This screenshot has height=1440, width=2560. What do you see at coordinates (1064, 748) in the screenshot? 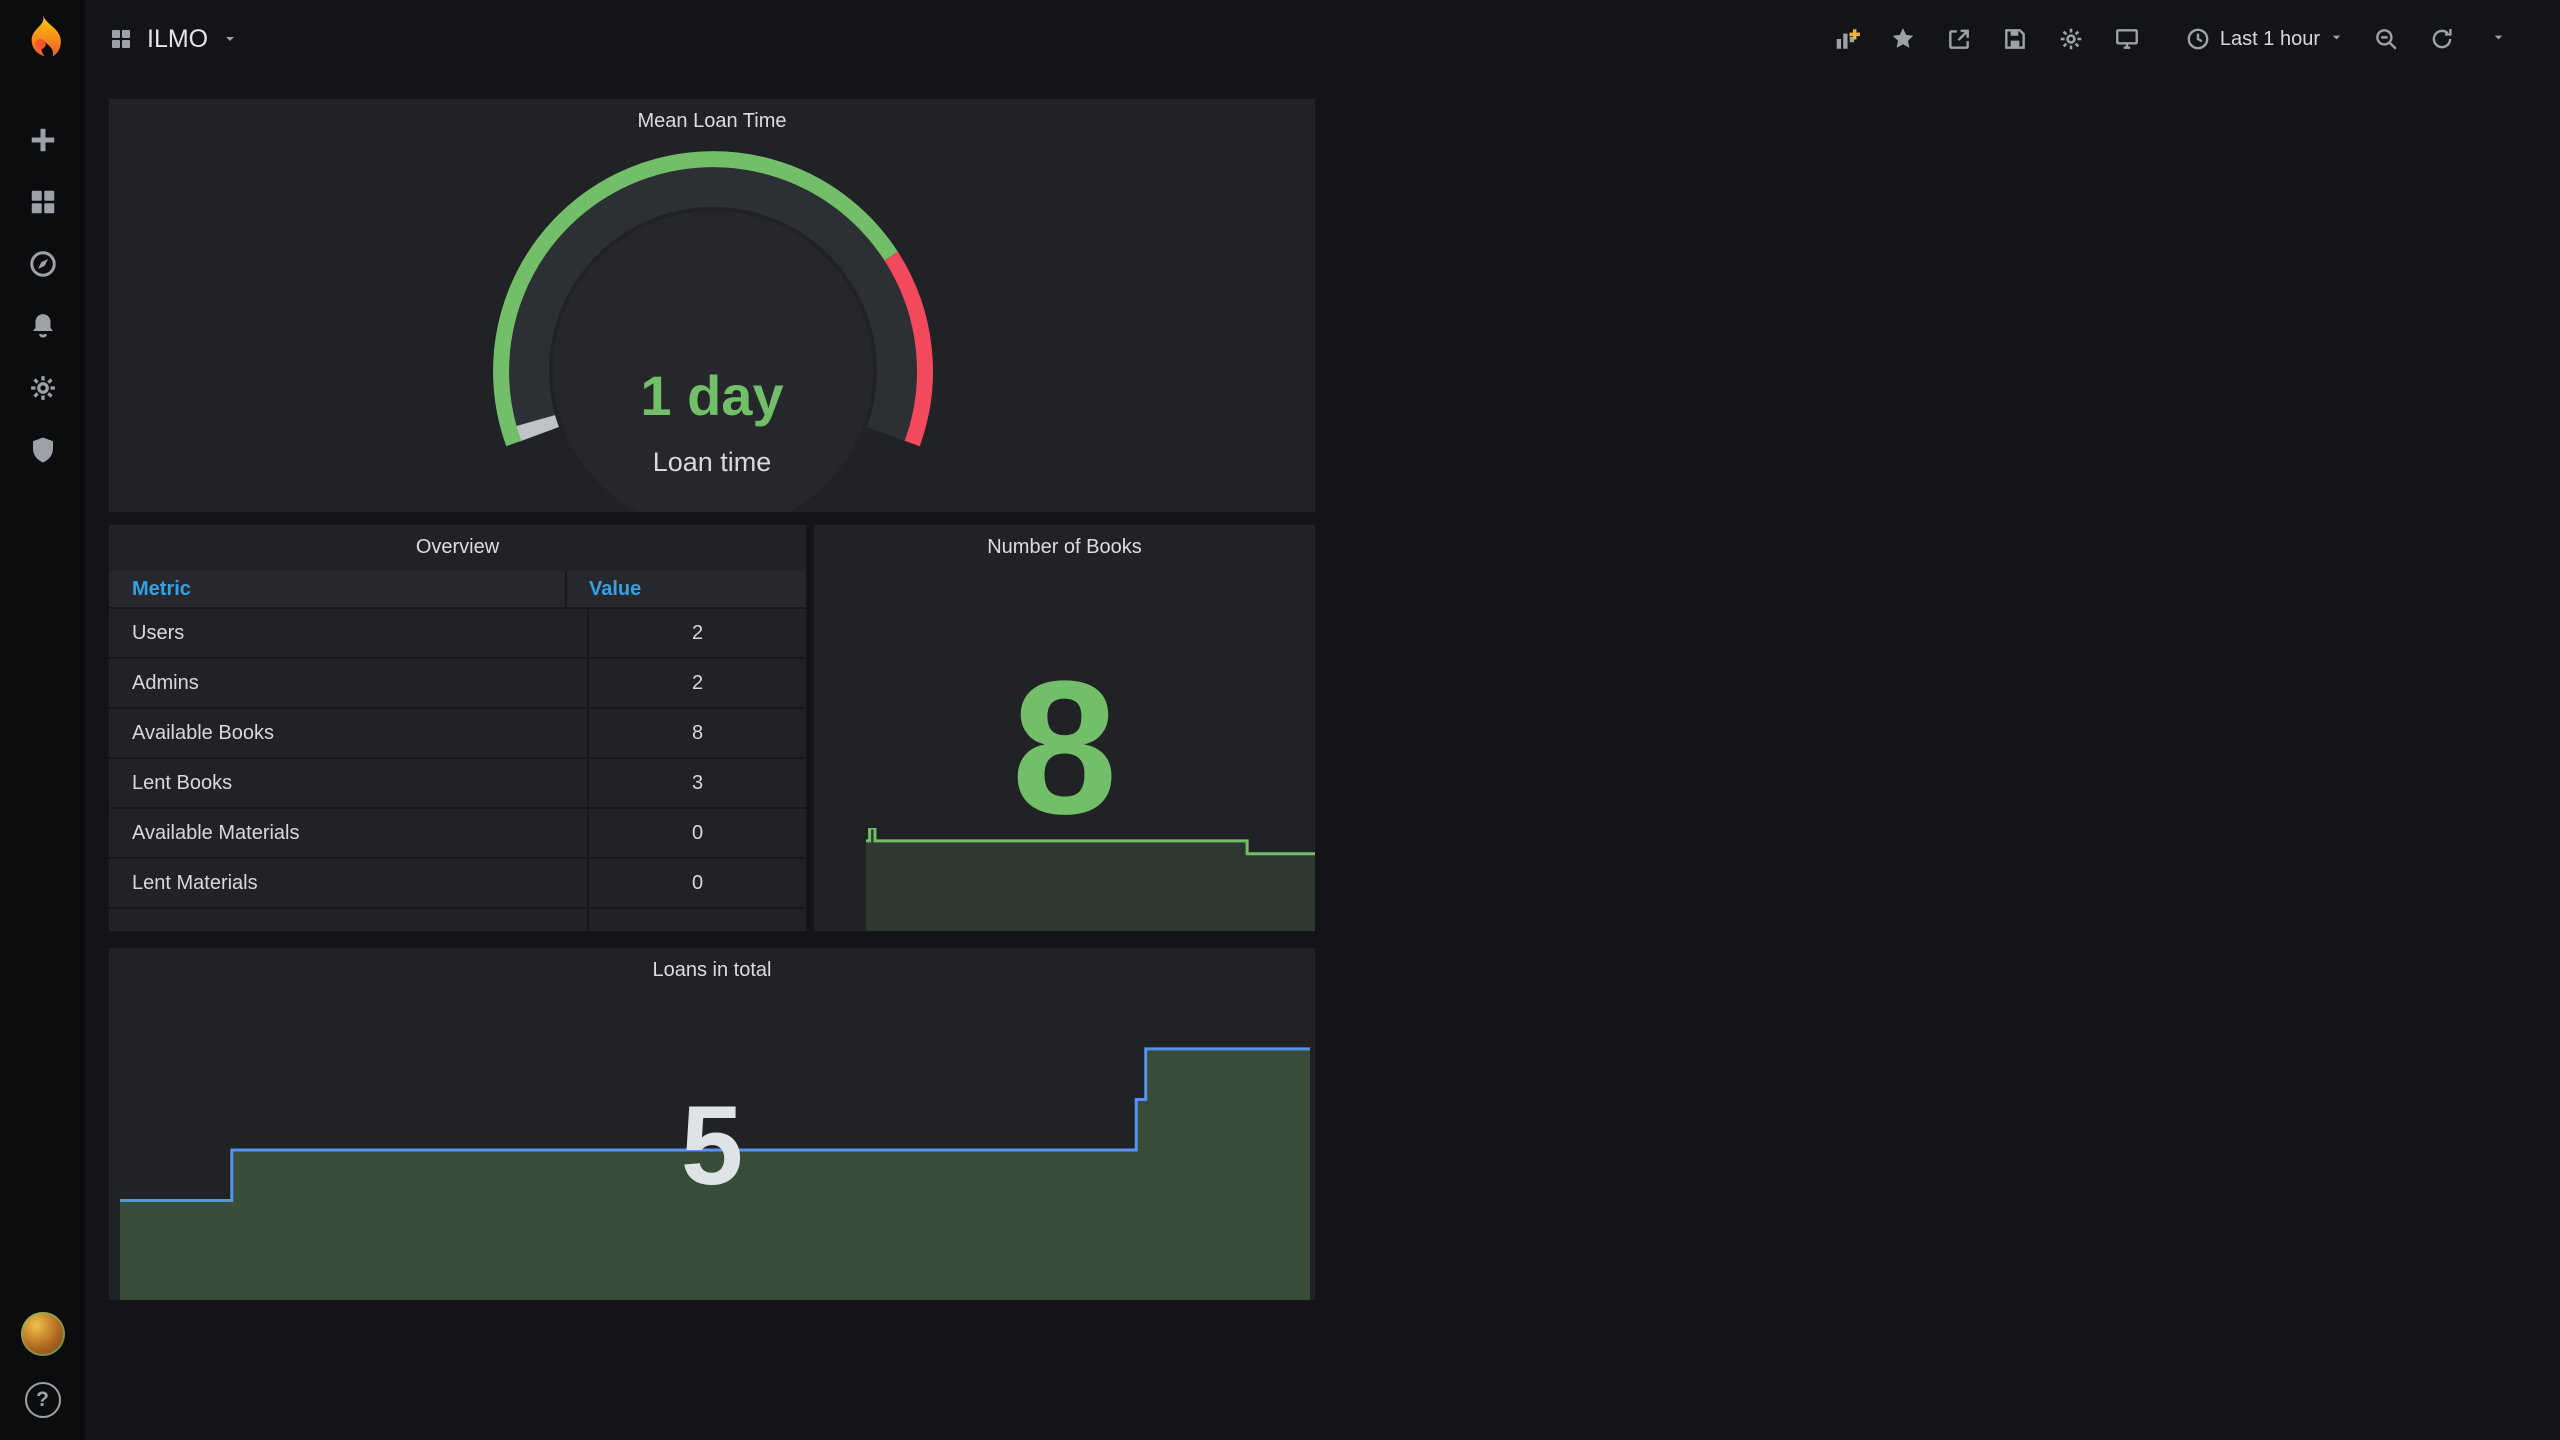
I see `books-stat-value: 8` at bounding box center [1064, 748].